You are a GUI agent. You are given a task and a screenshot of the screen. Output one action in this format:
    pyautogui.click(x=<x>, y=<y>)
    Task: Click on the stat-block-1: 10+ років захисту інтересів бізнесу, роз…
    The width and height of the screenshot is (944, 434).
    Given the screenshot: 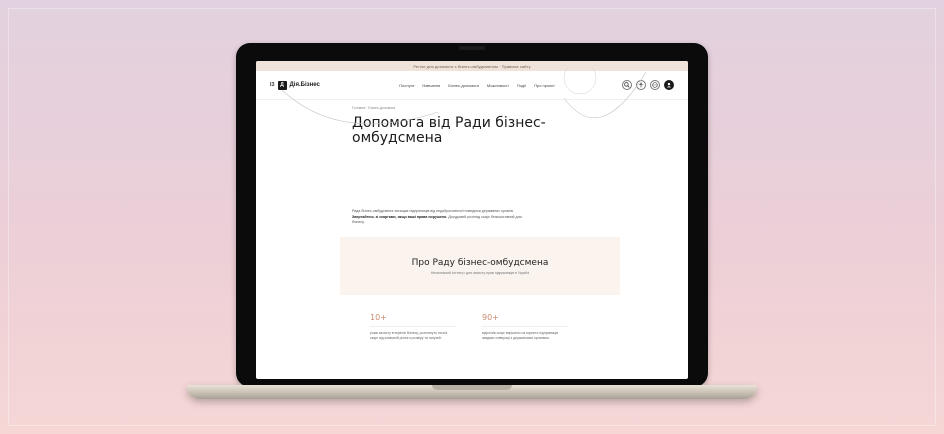 What is the action you would take?
    pyautogui.click(x=413, y=327)
    